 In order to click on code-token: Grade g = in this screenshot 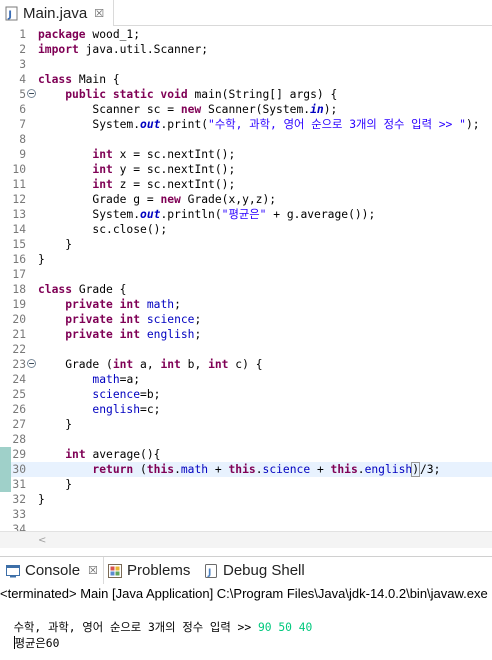, I will do `click(99, 199)`.